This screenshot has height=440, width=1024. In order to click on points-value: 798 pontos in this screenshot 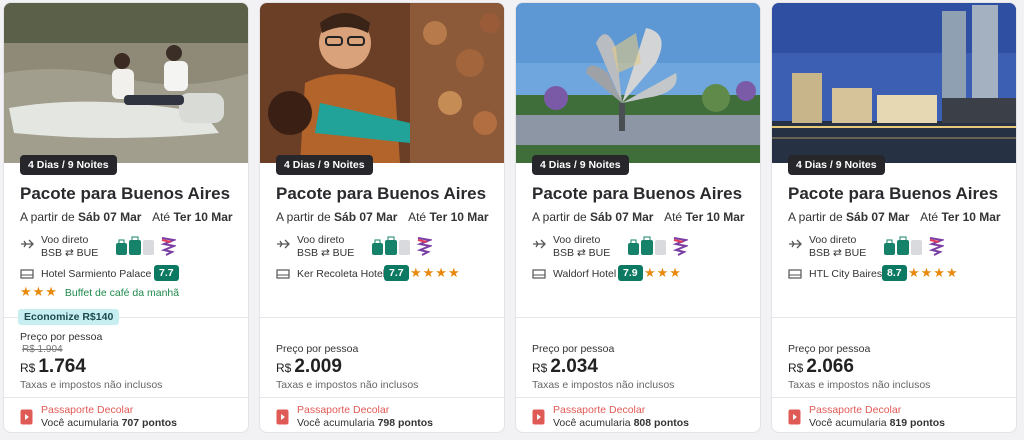, I will do `click(405, 423)`.